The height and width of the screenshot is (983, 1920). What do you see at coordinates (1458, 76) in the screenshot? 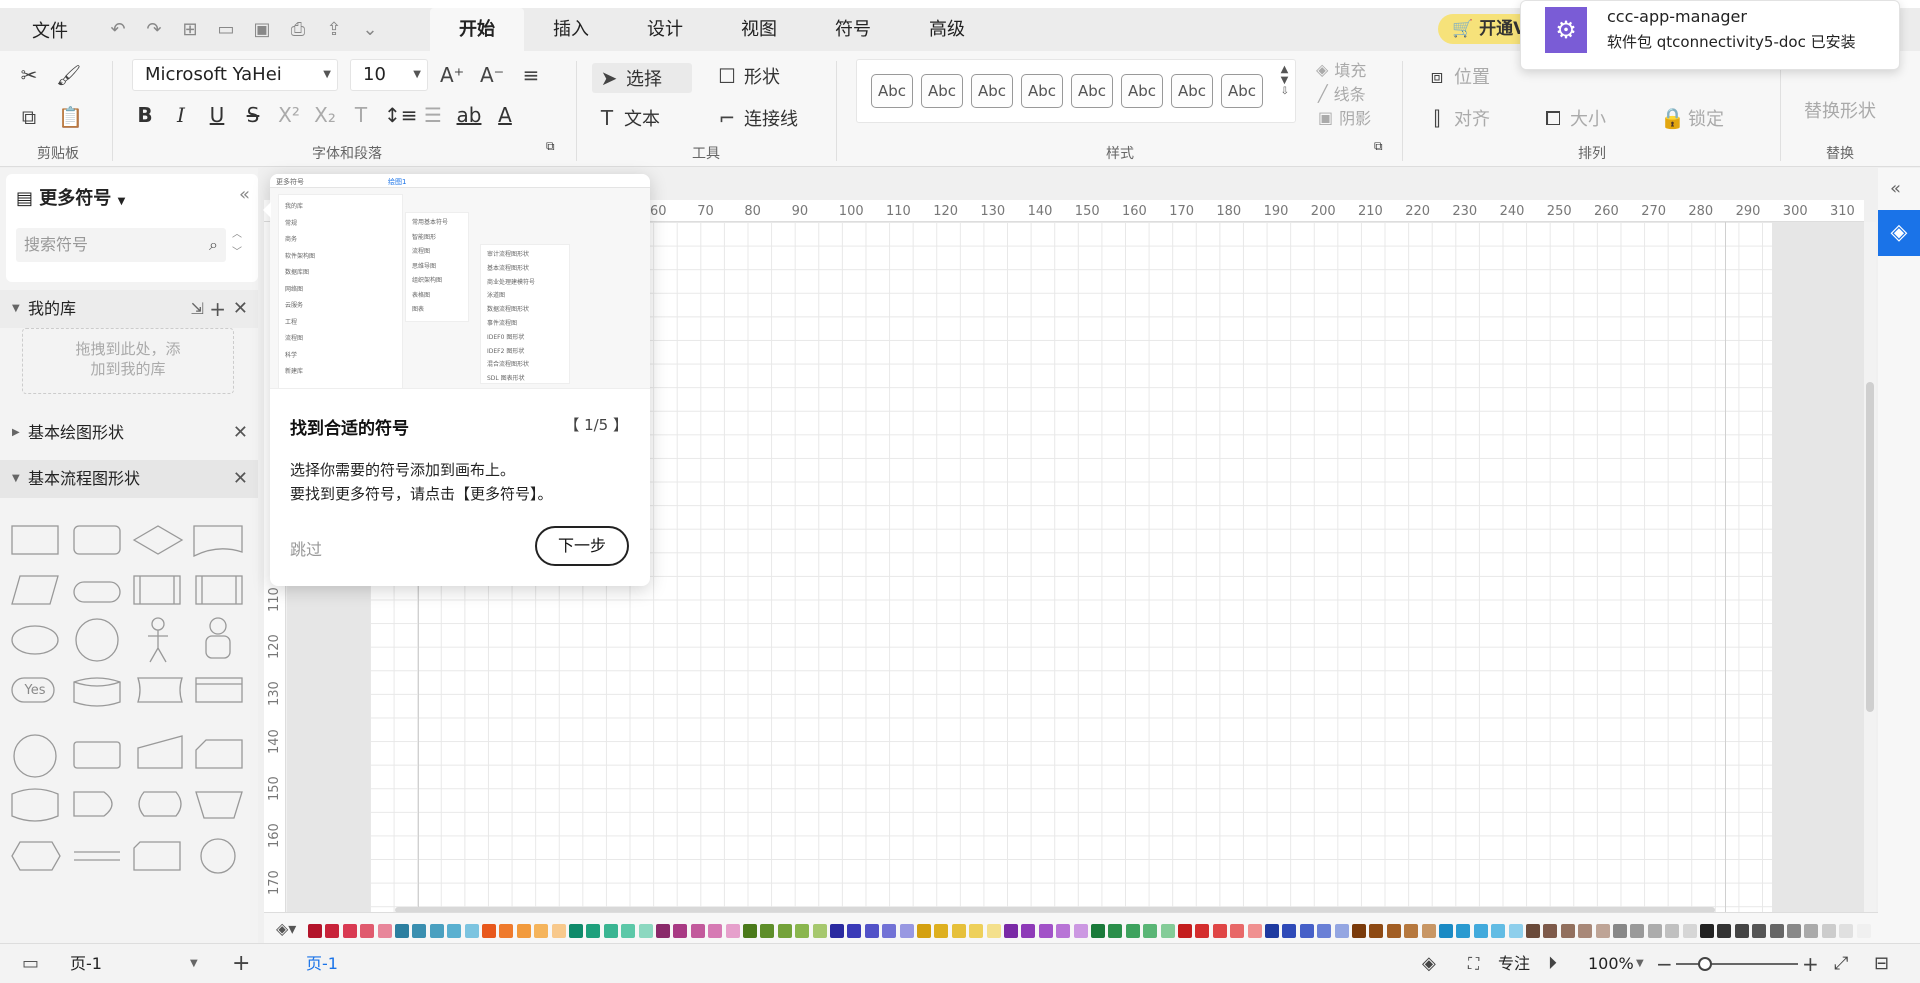
I see `position-button: ⧈ 位置` at bounding box center [1458, 76].